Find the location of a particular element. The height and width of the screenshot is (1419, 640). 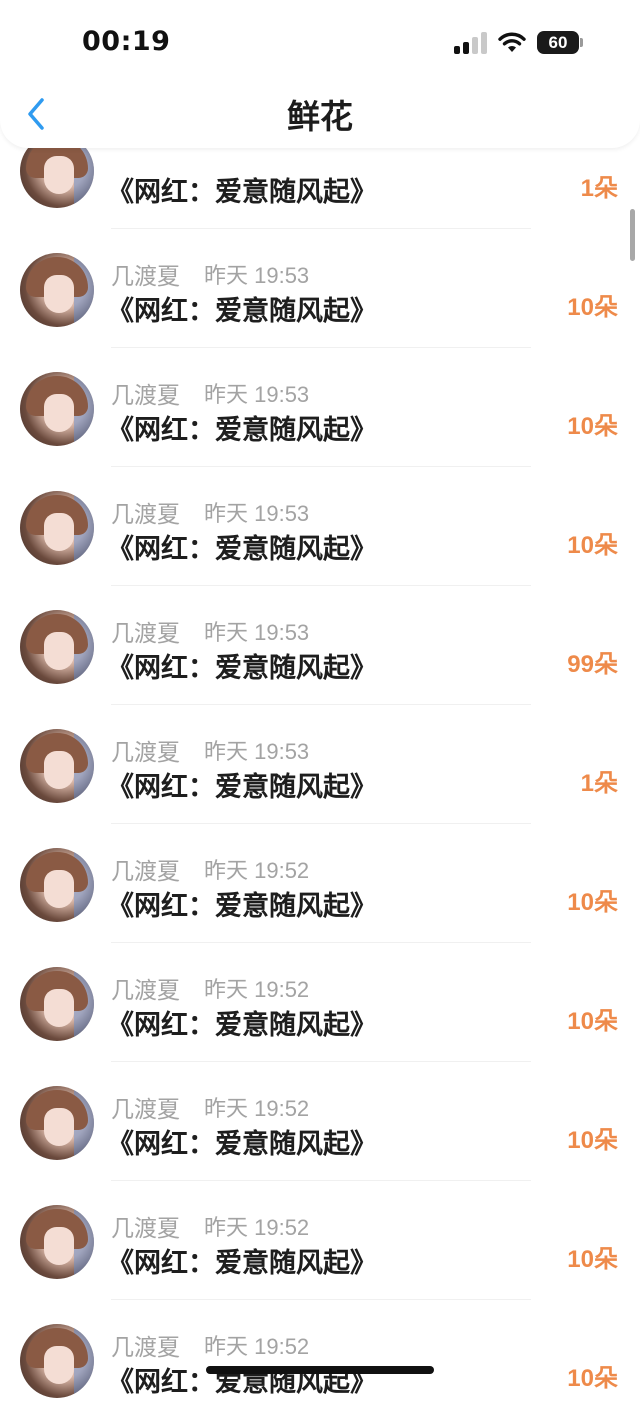

flower-count: 99朵 is located at coordinates (592, 664).